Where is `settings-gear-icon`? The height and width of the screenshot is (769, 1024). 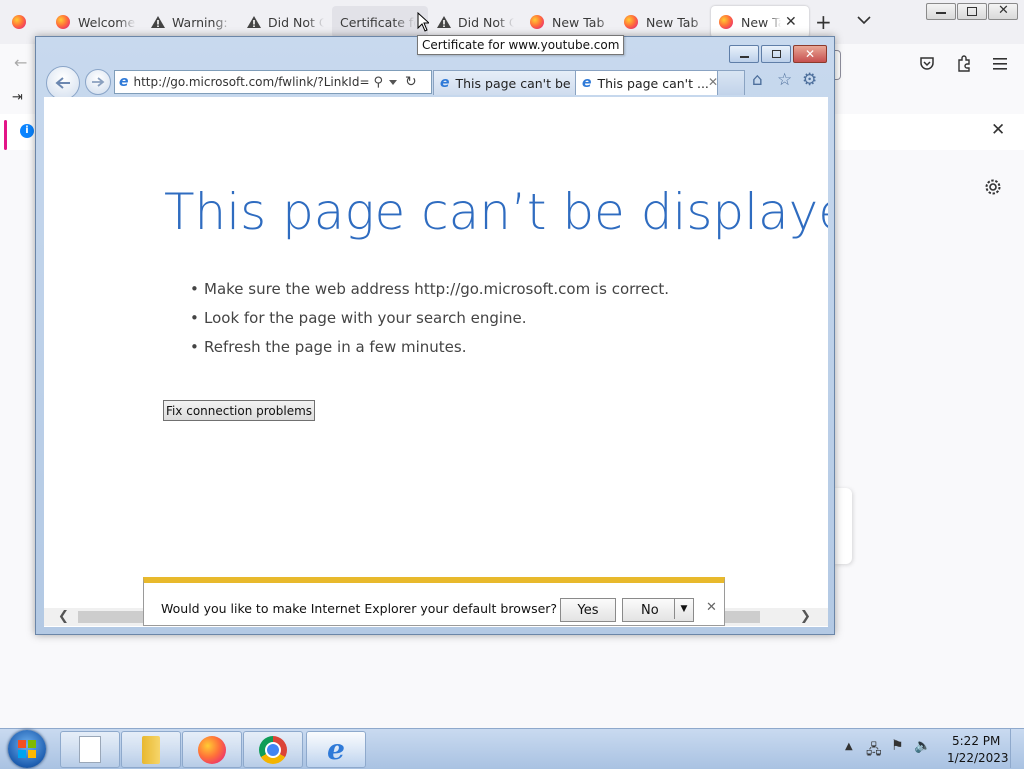 settings-gear-icon is located at coordinates (993, 187).